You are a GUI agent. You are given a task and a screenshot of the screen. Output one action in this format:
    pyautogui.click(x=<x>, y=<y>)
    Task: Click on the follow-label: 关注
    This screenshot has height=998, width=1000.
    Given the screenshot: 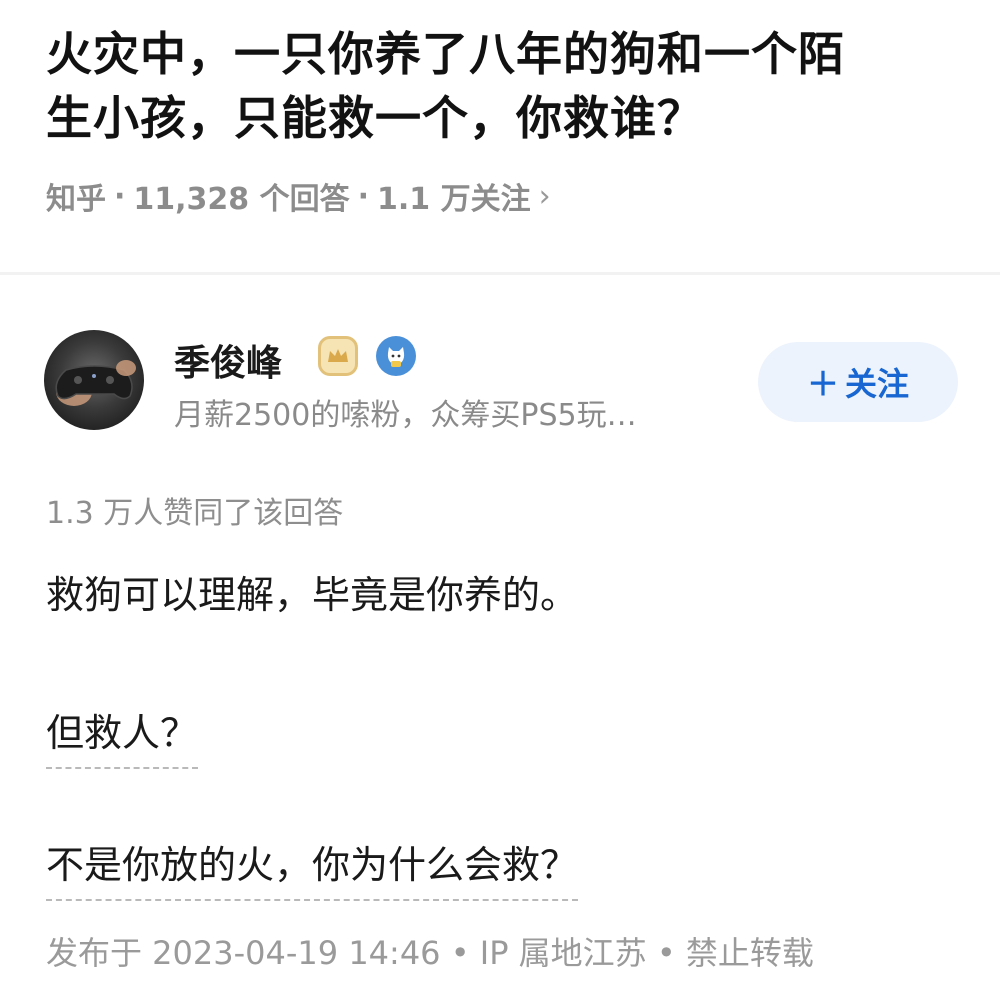 What is the action you would take?
    pyautogui.click(x=877, y=384)
    